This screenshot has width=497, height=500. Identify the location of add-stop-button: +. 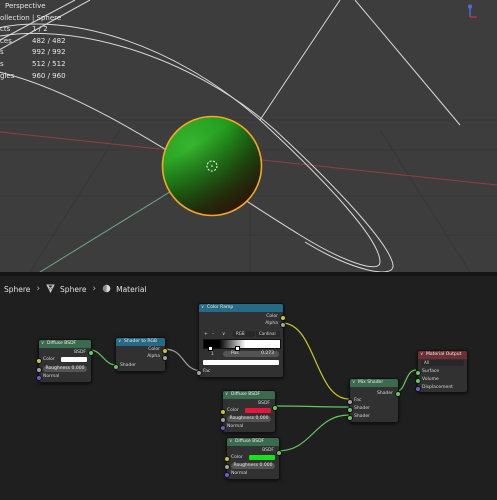
(206, 334).